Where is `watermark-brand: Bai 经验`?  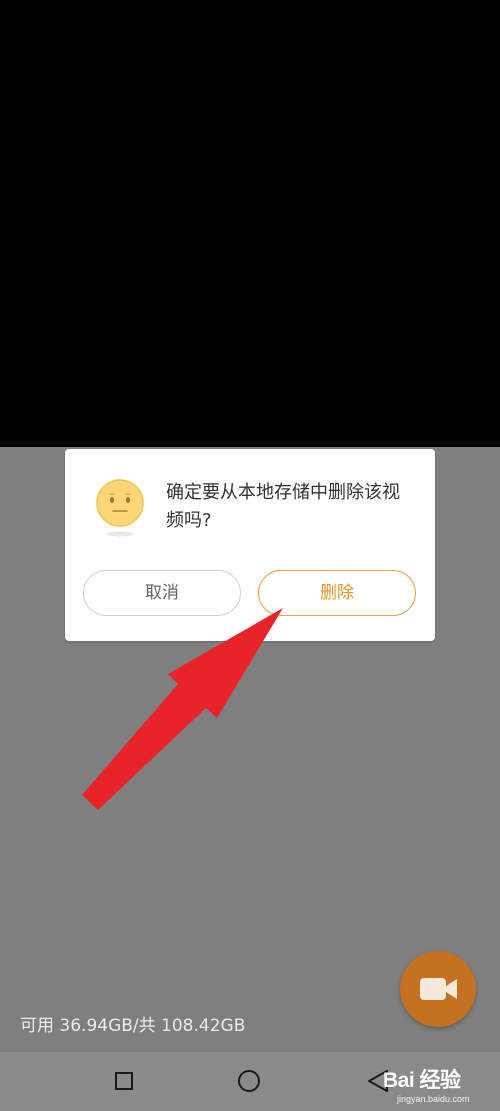
watermark-brand: Bai 经验 is located at coordinates (422, 1080).